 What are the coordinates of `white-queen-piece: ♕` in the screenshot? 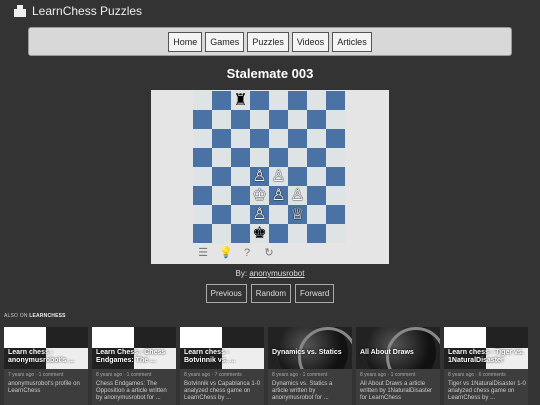 It's located at (297, 214).